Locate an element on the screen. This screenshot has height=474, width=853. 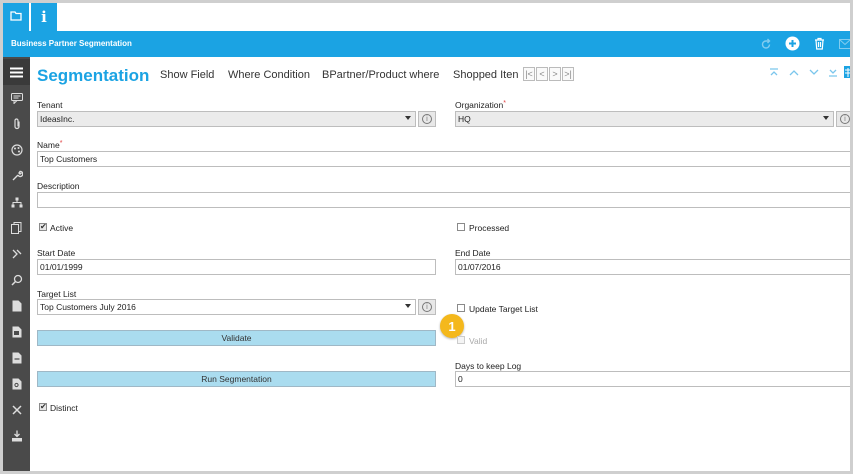
window-title: Business Partner Segmentation is located at coordinates (71, 43).